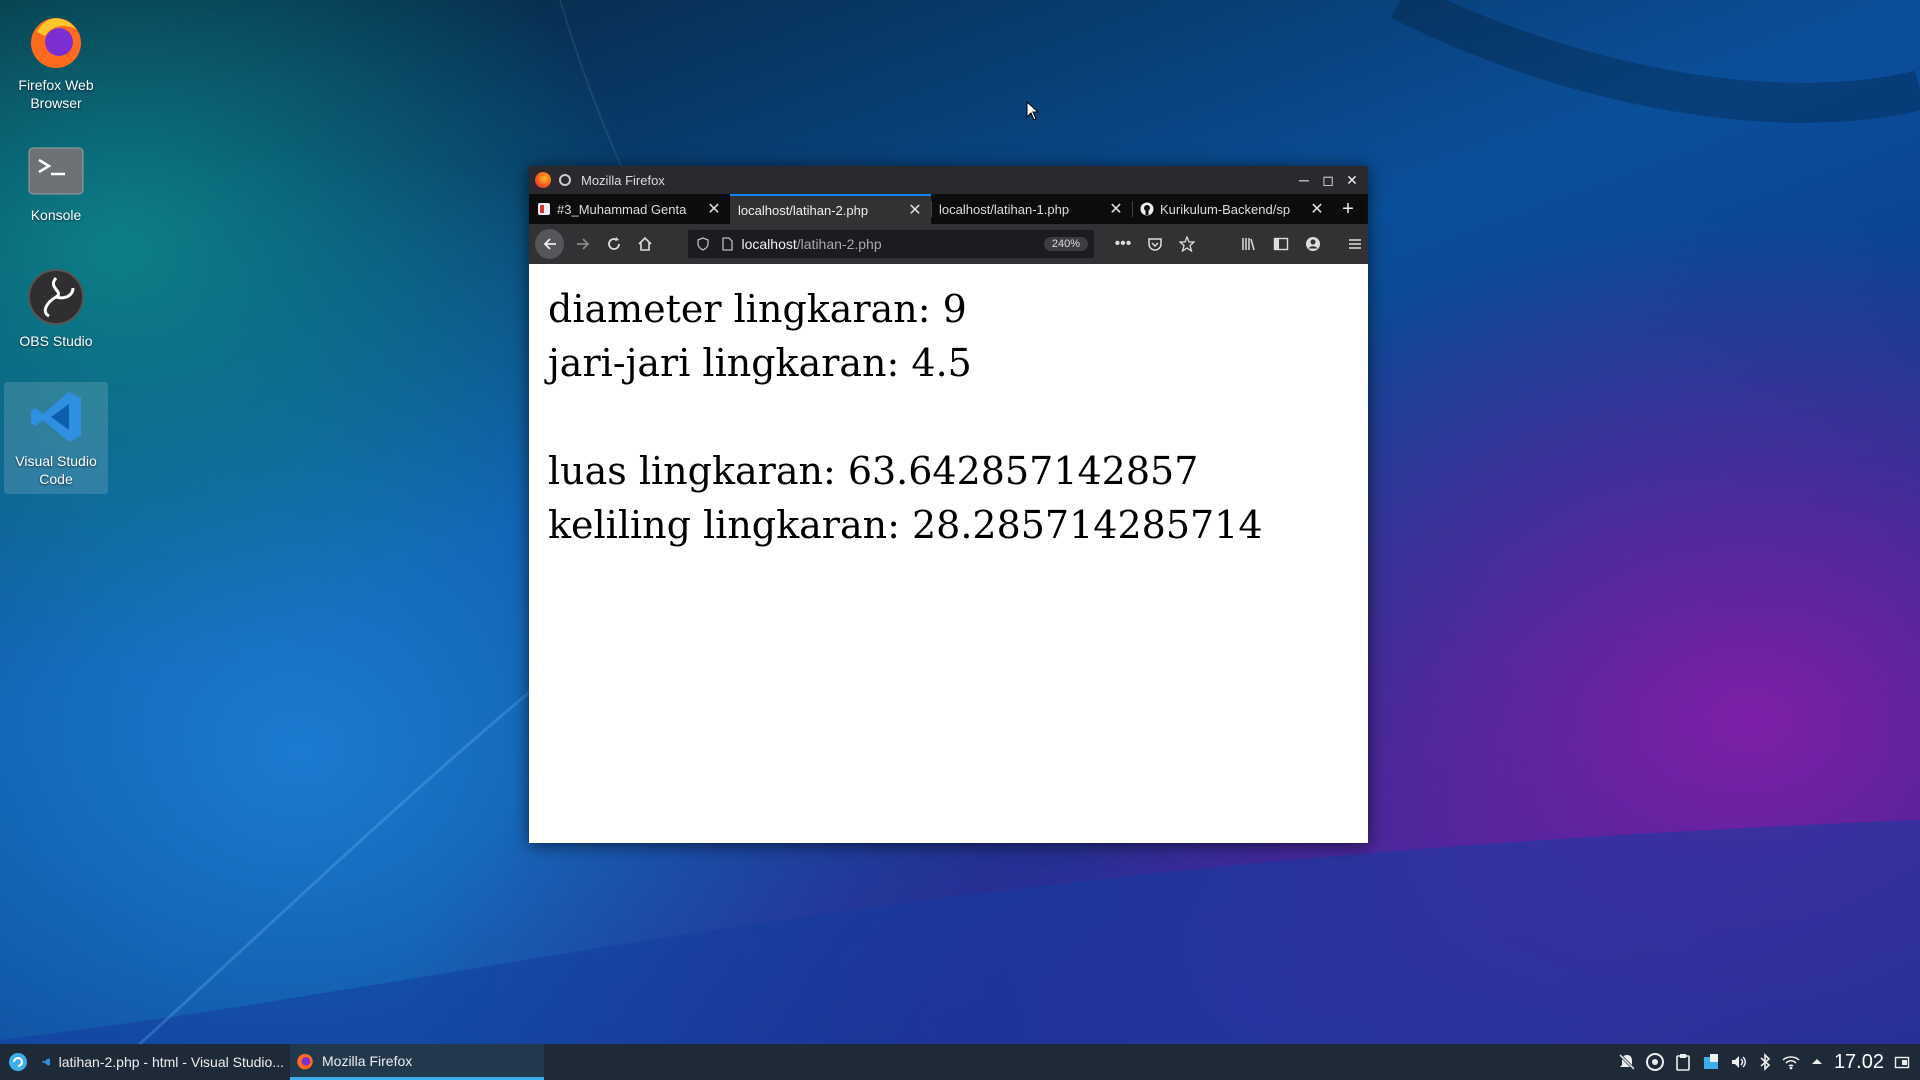  I want to click on more-icon: •••, so click(1123, 243).